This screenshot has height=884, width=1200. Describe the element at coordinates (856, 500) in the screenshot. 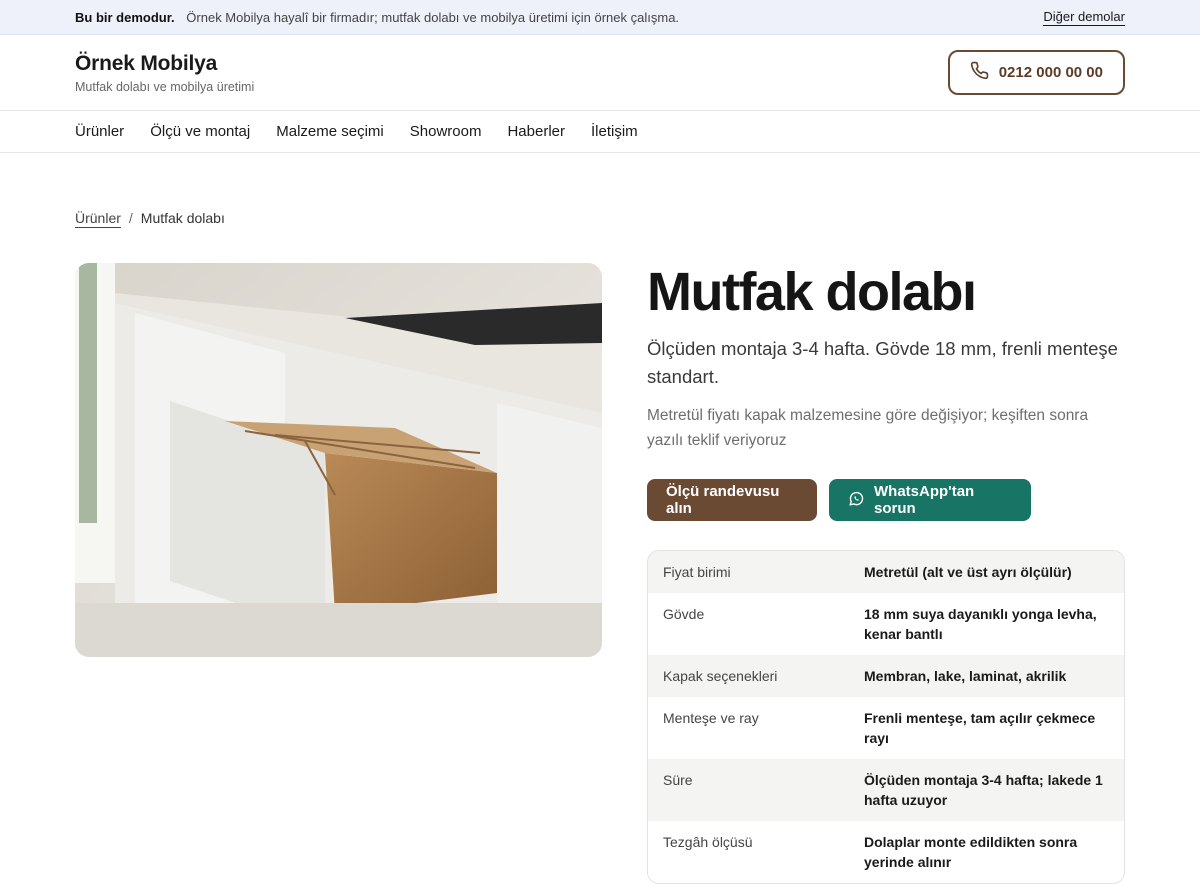

I see `whatsapp-icon` at that location.